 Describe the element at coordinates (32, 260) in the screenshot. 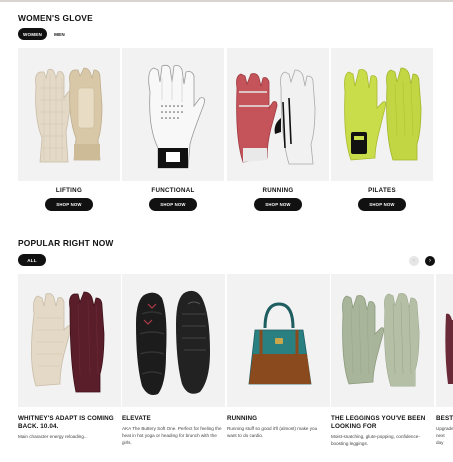

I see `filter-all-tab: ALL` at that location.